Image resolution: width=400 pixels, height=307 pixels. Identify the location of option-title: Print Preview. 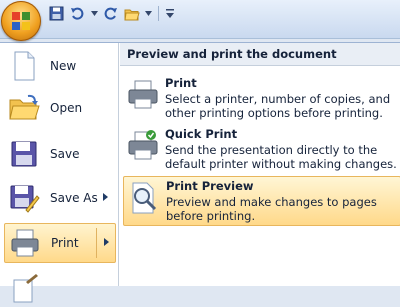
(210, 186).